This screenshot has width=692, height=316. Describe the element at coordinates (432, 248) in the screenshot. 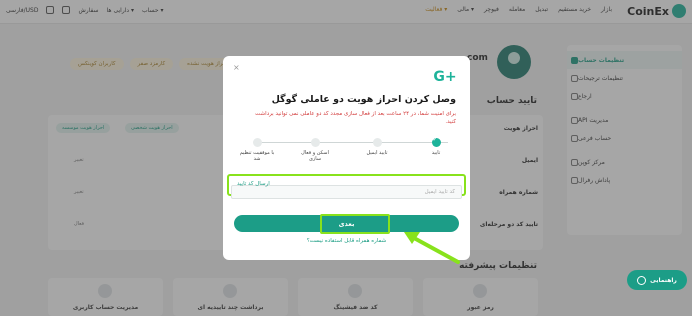

I see `annotation-arrow-icon` at that location.